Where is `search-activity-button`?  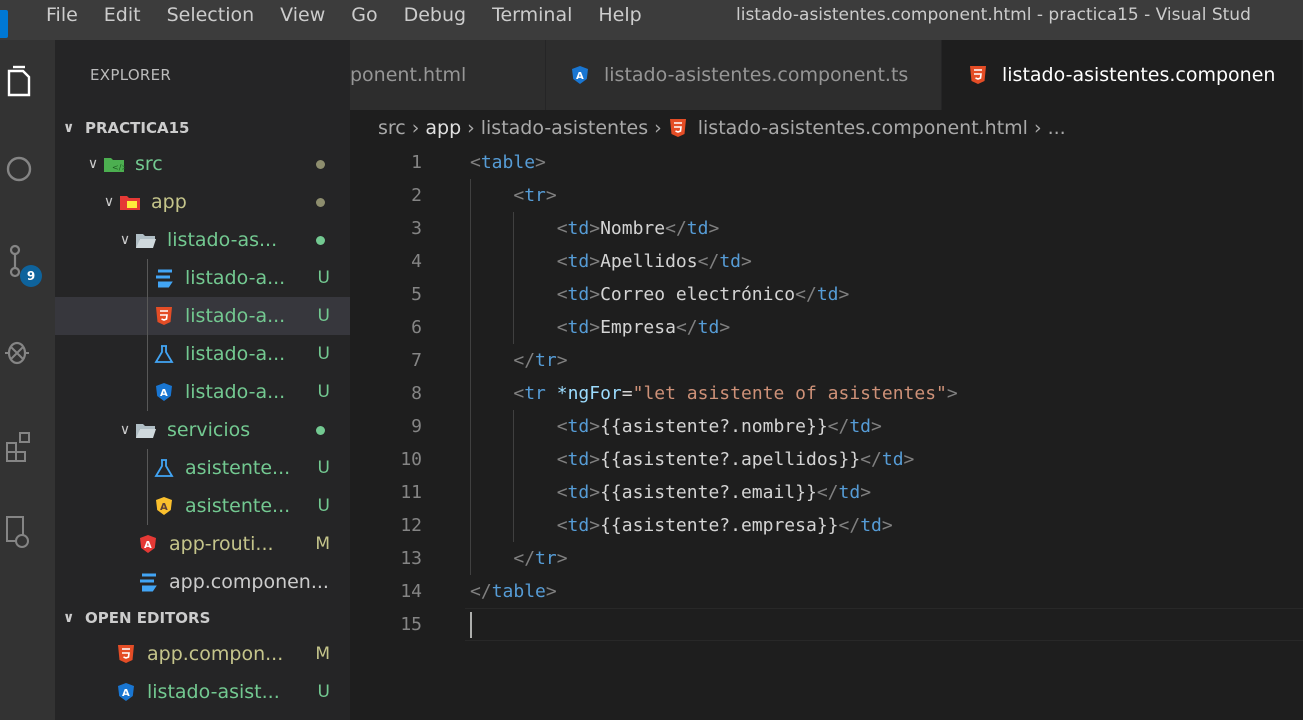 search-activity-button is located at coordinates (20, 170).